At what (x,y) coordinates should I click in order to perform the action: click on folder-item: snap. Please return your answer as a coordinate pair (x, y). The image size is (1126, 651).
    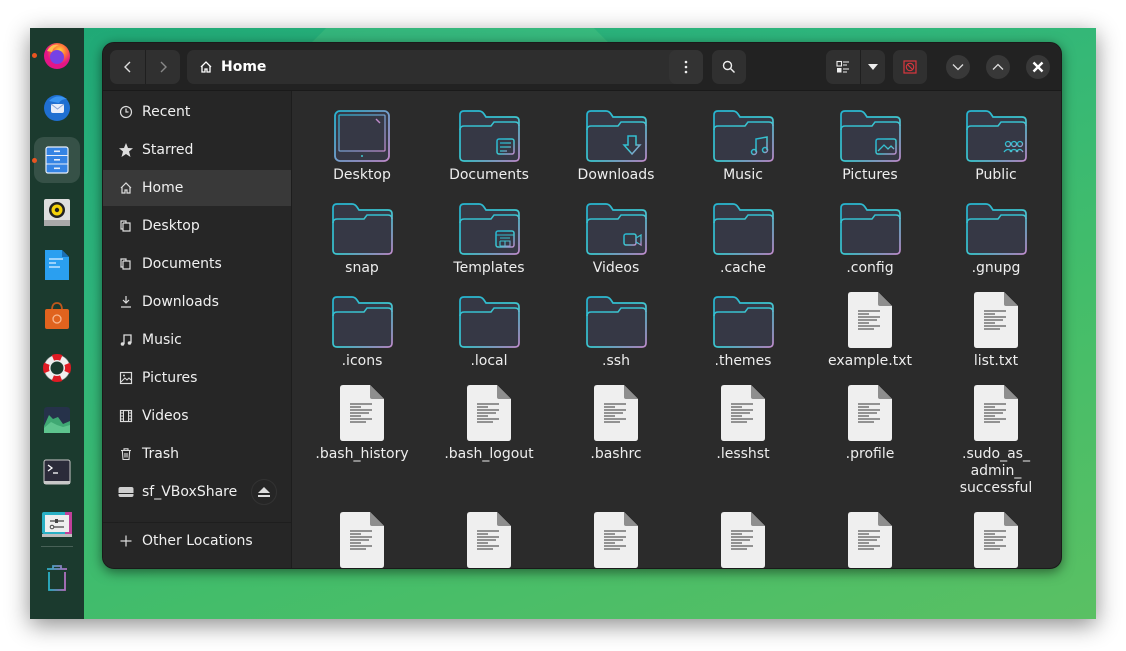
    Looking at the image, I should click on (362, 236).